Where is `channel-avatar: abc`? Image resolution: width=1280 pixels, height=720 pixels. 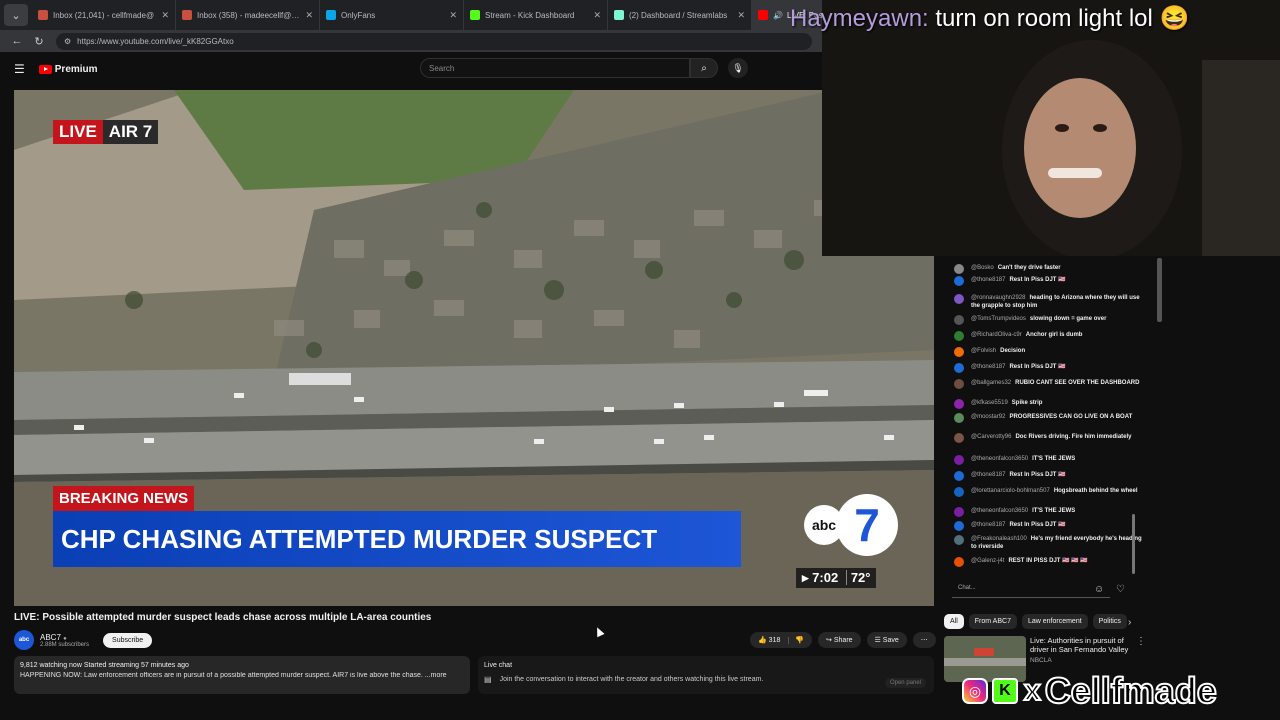 channel-avatar: abc is located at coordinates (24, 640).